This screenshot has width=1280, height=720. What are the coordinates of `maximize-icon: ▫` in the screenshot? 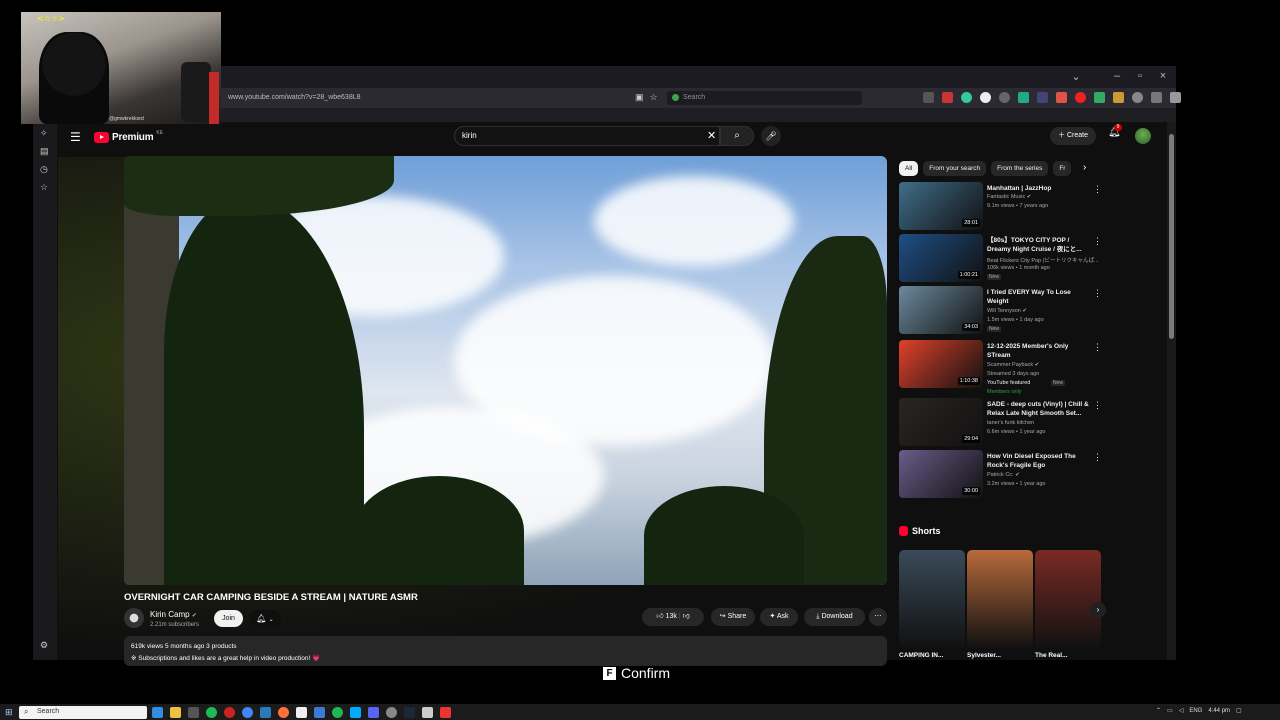 It's located at (1140, 76).